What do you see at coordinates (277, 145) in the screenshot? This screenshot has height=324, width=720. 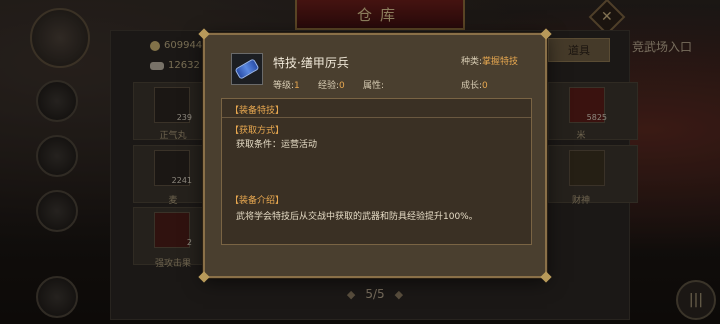 I see `obtain-text: 获取条件：运营活动` at bounding box center [277, 145].